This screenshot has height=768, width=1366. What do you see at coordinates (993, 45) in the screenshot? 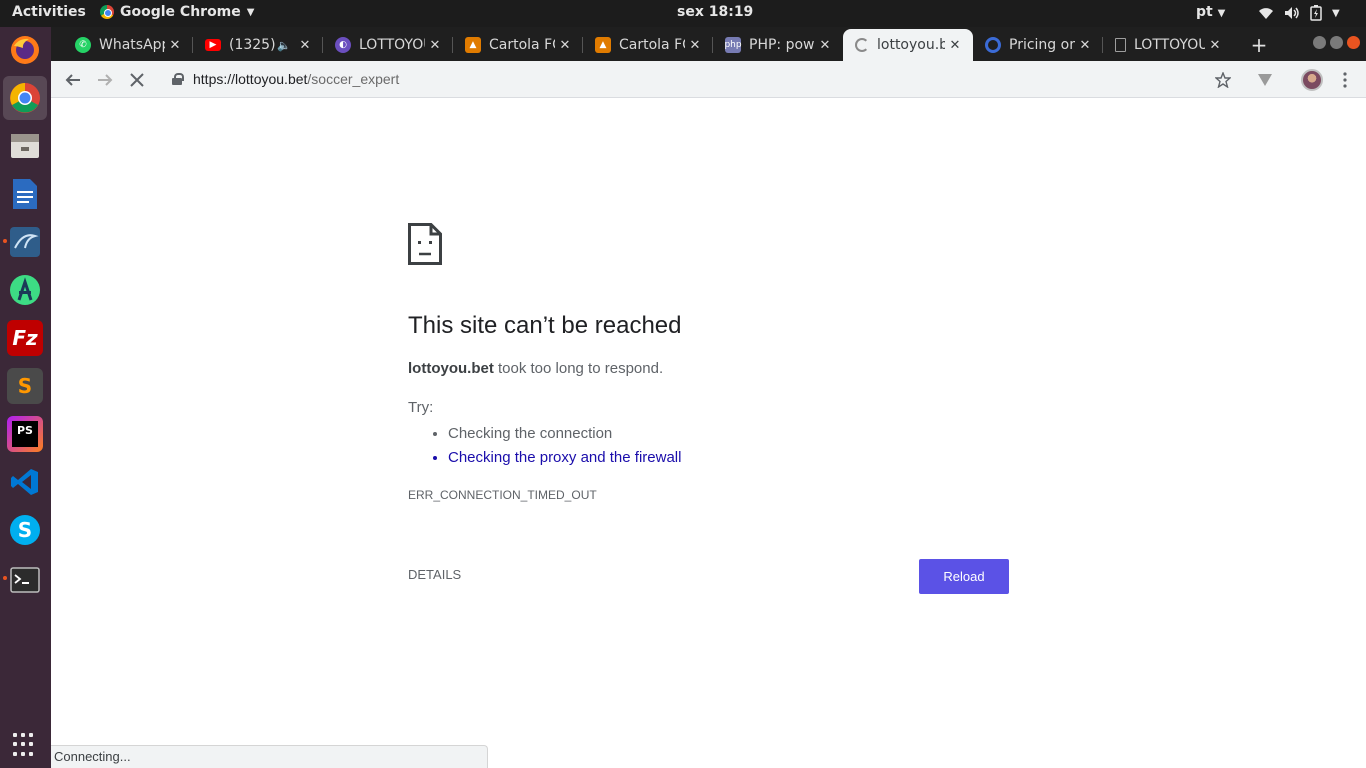
I see `pricing-icon` at bounding box center [993, 45].